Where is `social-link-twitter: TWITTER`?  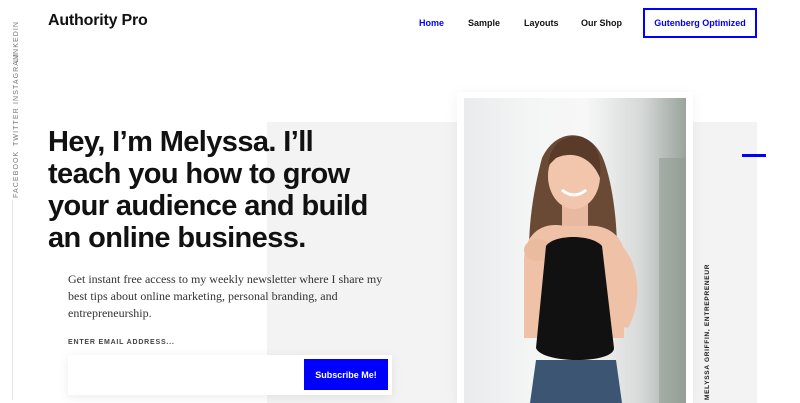
social-link-twitter: TWITTER is located at coordinates (16, 126).